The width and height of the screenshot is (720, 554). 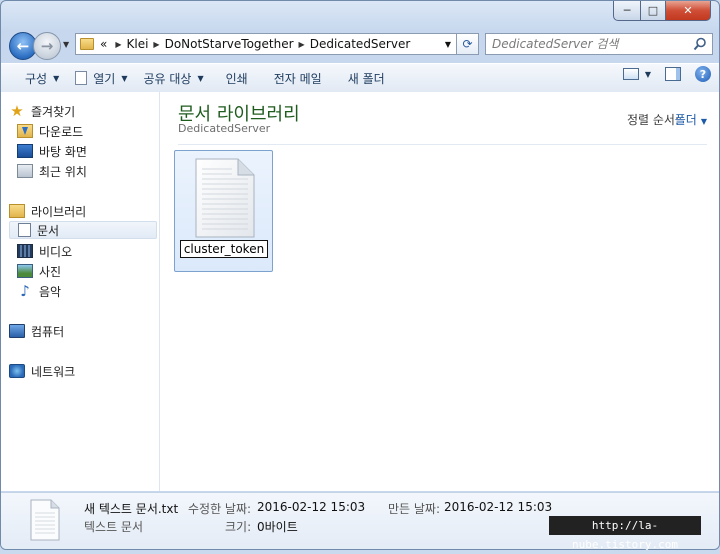 What do you see at coordinates (25, 291) in the screenshot?
I see `music-icon: ♪` at bounding box center [25, 291].